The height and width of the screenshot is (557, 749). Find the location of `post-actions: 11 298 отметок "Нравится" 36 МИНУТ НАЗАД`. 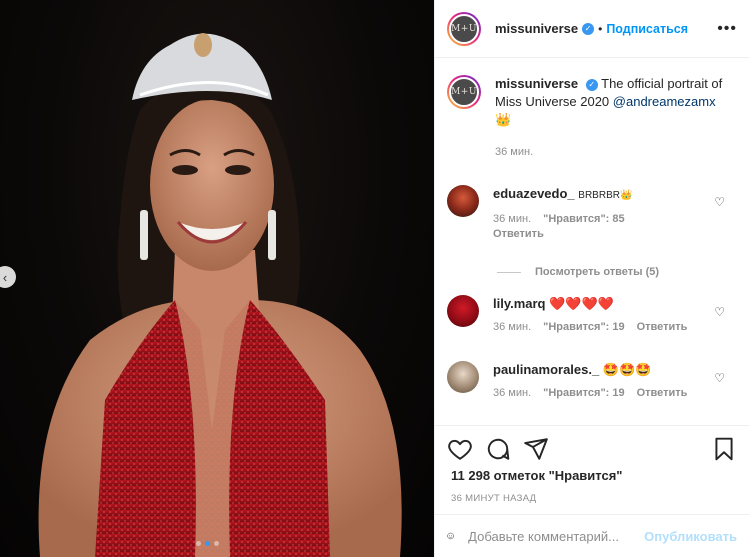

post-actions: 11 298 отметок "Нравится" 36 МИНУТ НАЗАД is located at coordinates (592, 464).